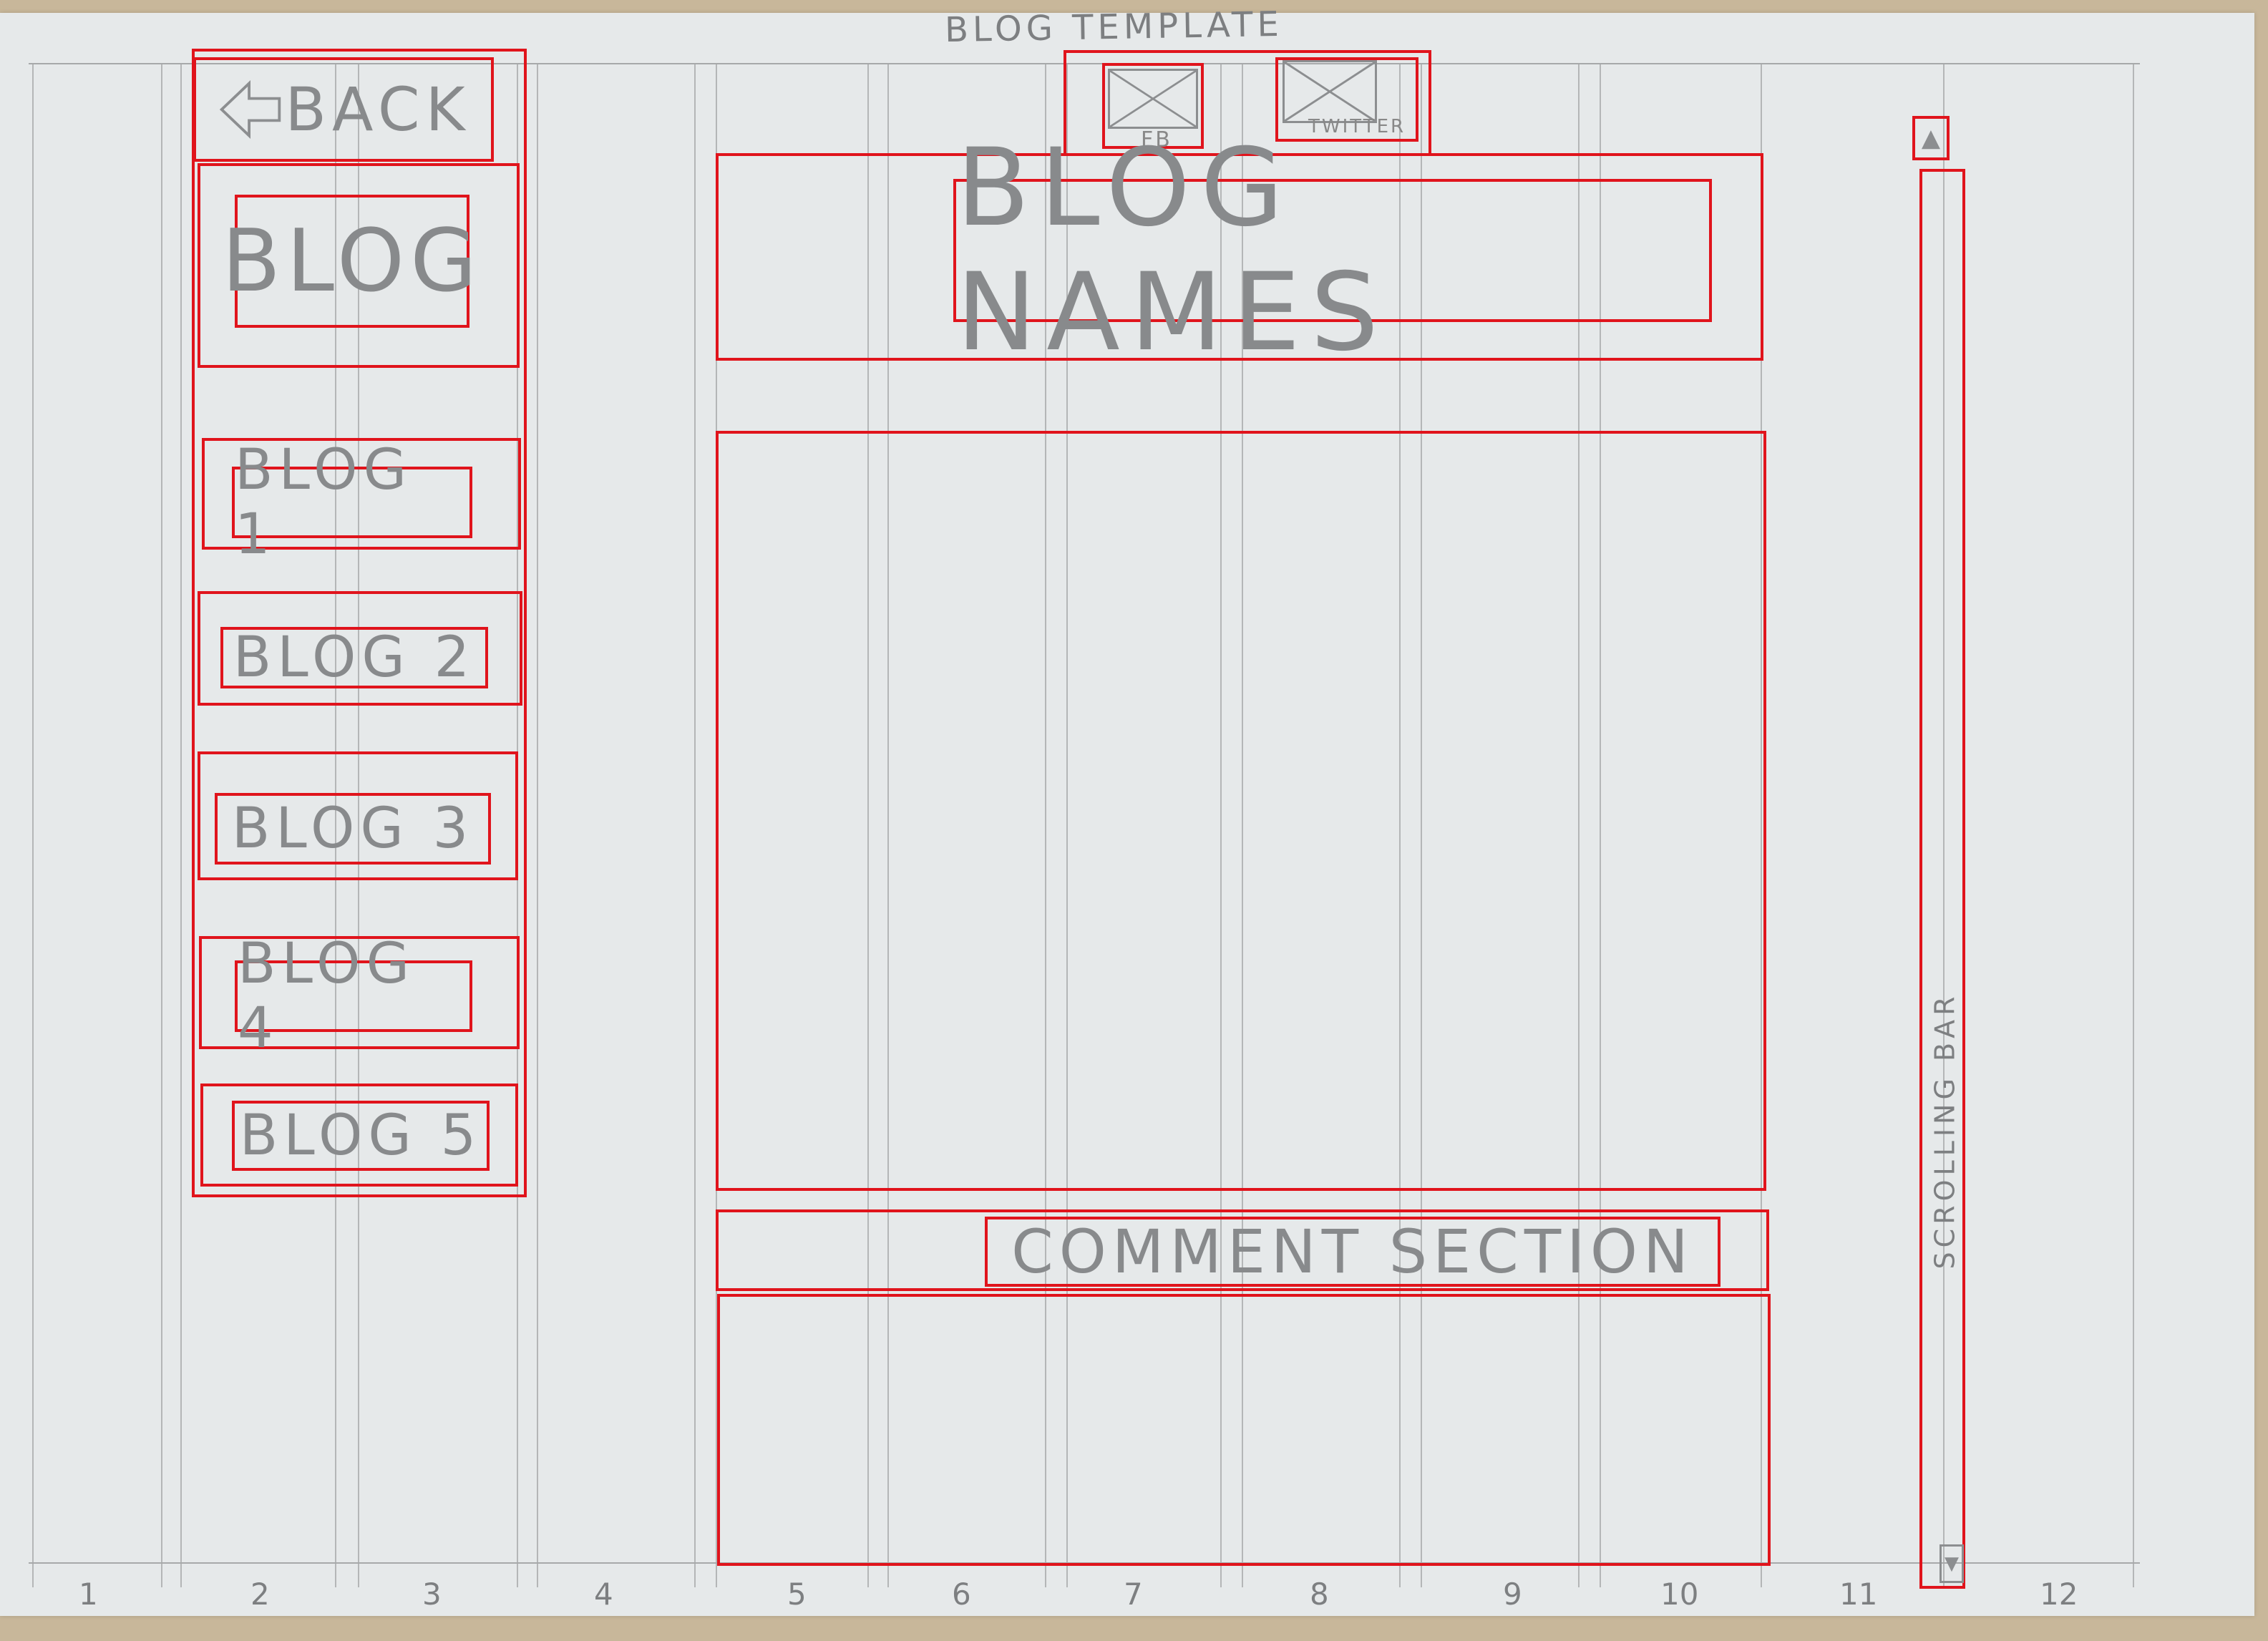 Image resolution: width=2268 pixels, height=1641 pixels. I want to click on scroll-down-button: ▼, so click(1952, 1563).